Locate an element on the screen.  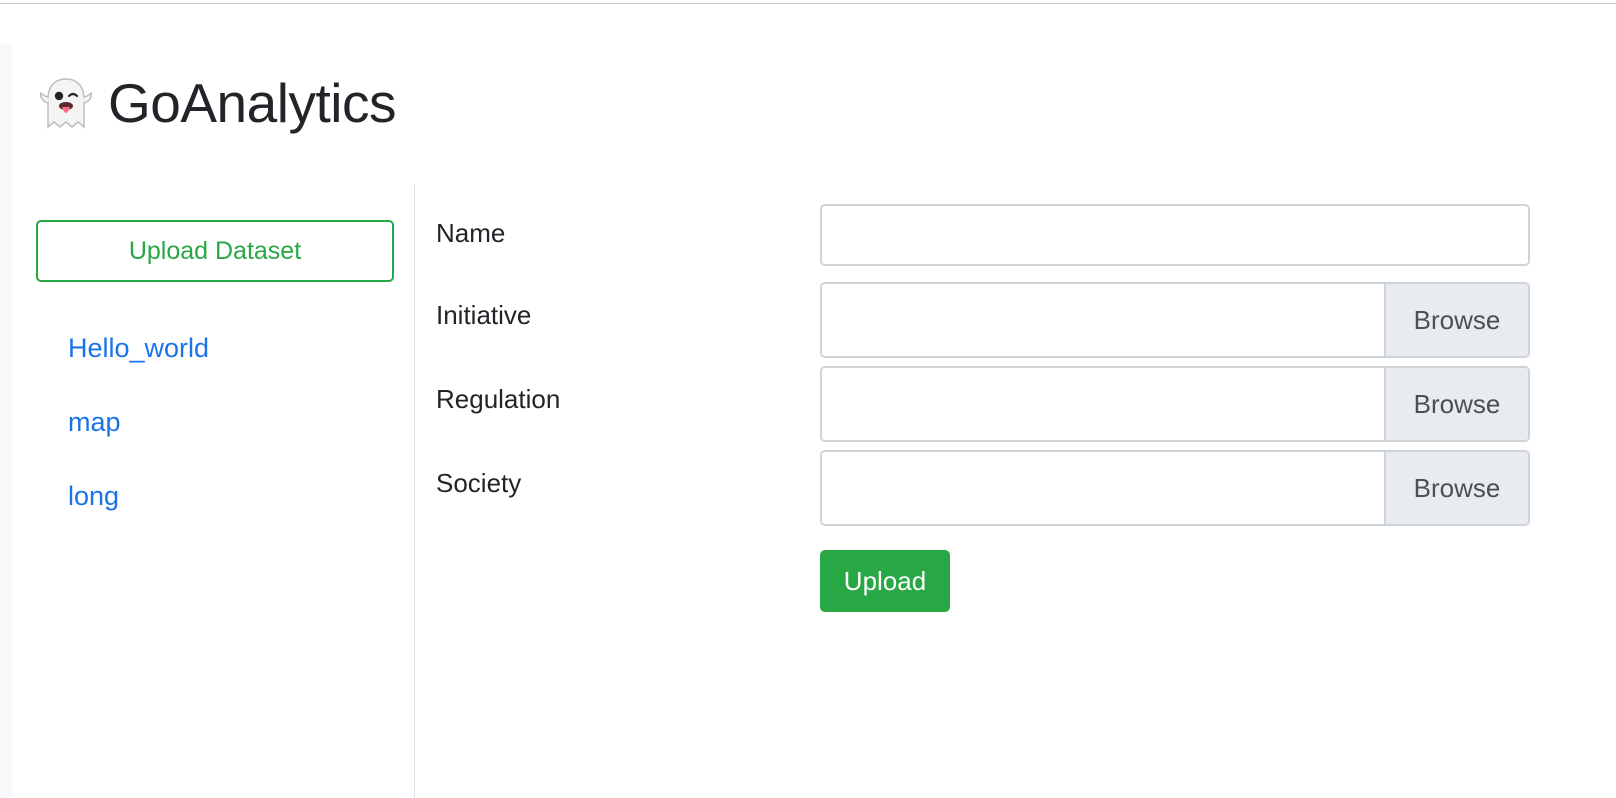
app-header: GoAnalytics is located at coordinates (217, 103).